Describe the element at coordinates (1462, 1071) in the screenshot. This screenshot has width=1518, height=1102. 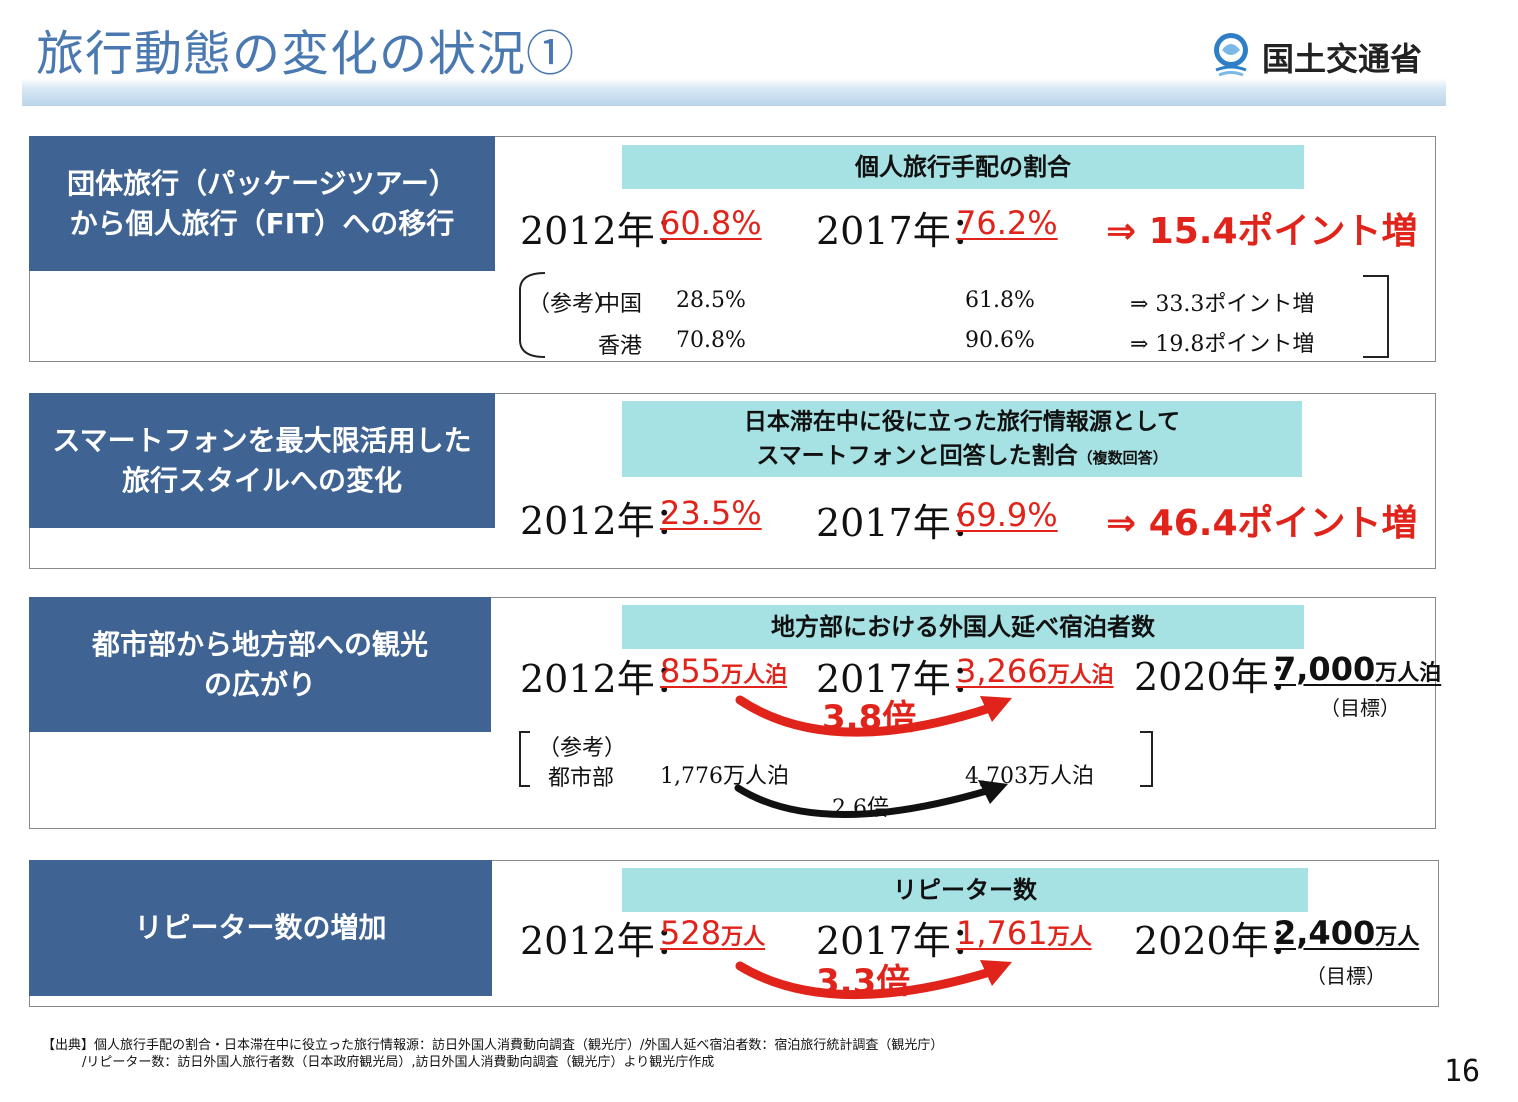
I see `page-number: 16` at that location.